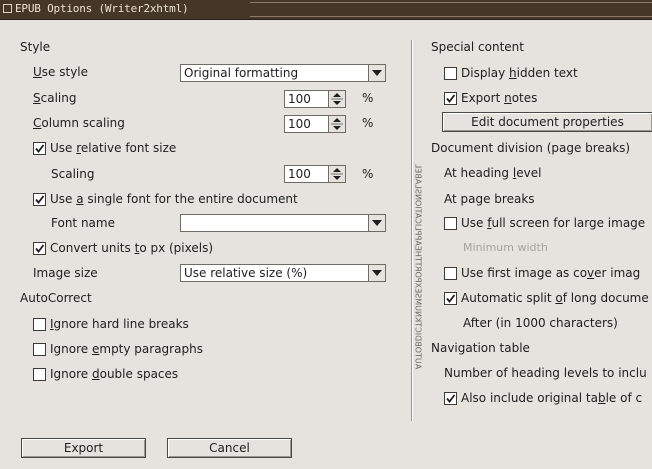  Describe the element at coordinates (519, 73) in the screenshot. I see `display-hidden-label: Display hidden text` at that location.